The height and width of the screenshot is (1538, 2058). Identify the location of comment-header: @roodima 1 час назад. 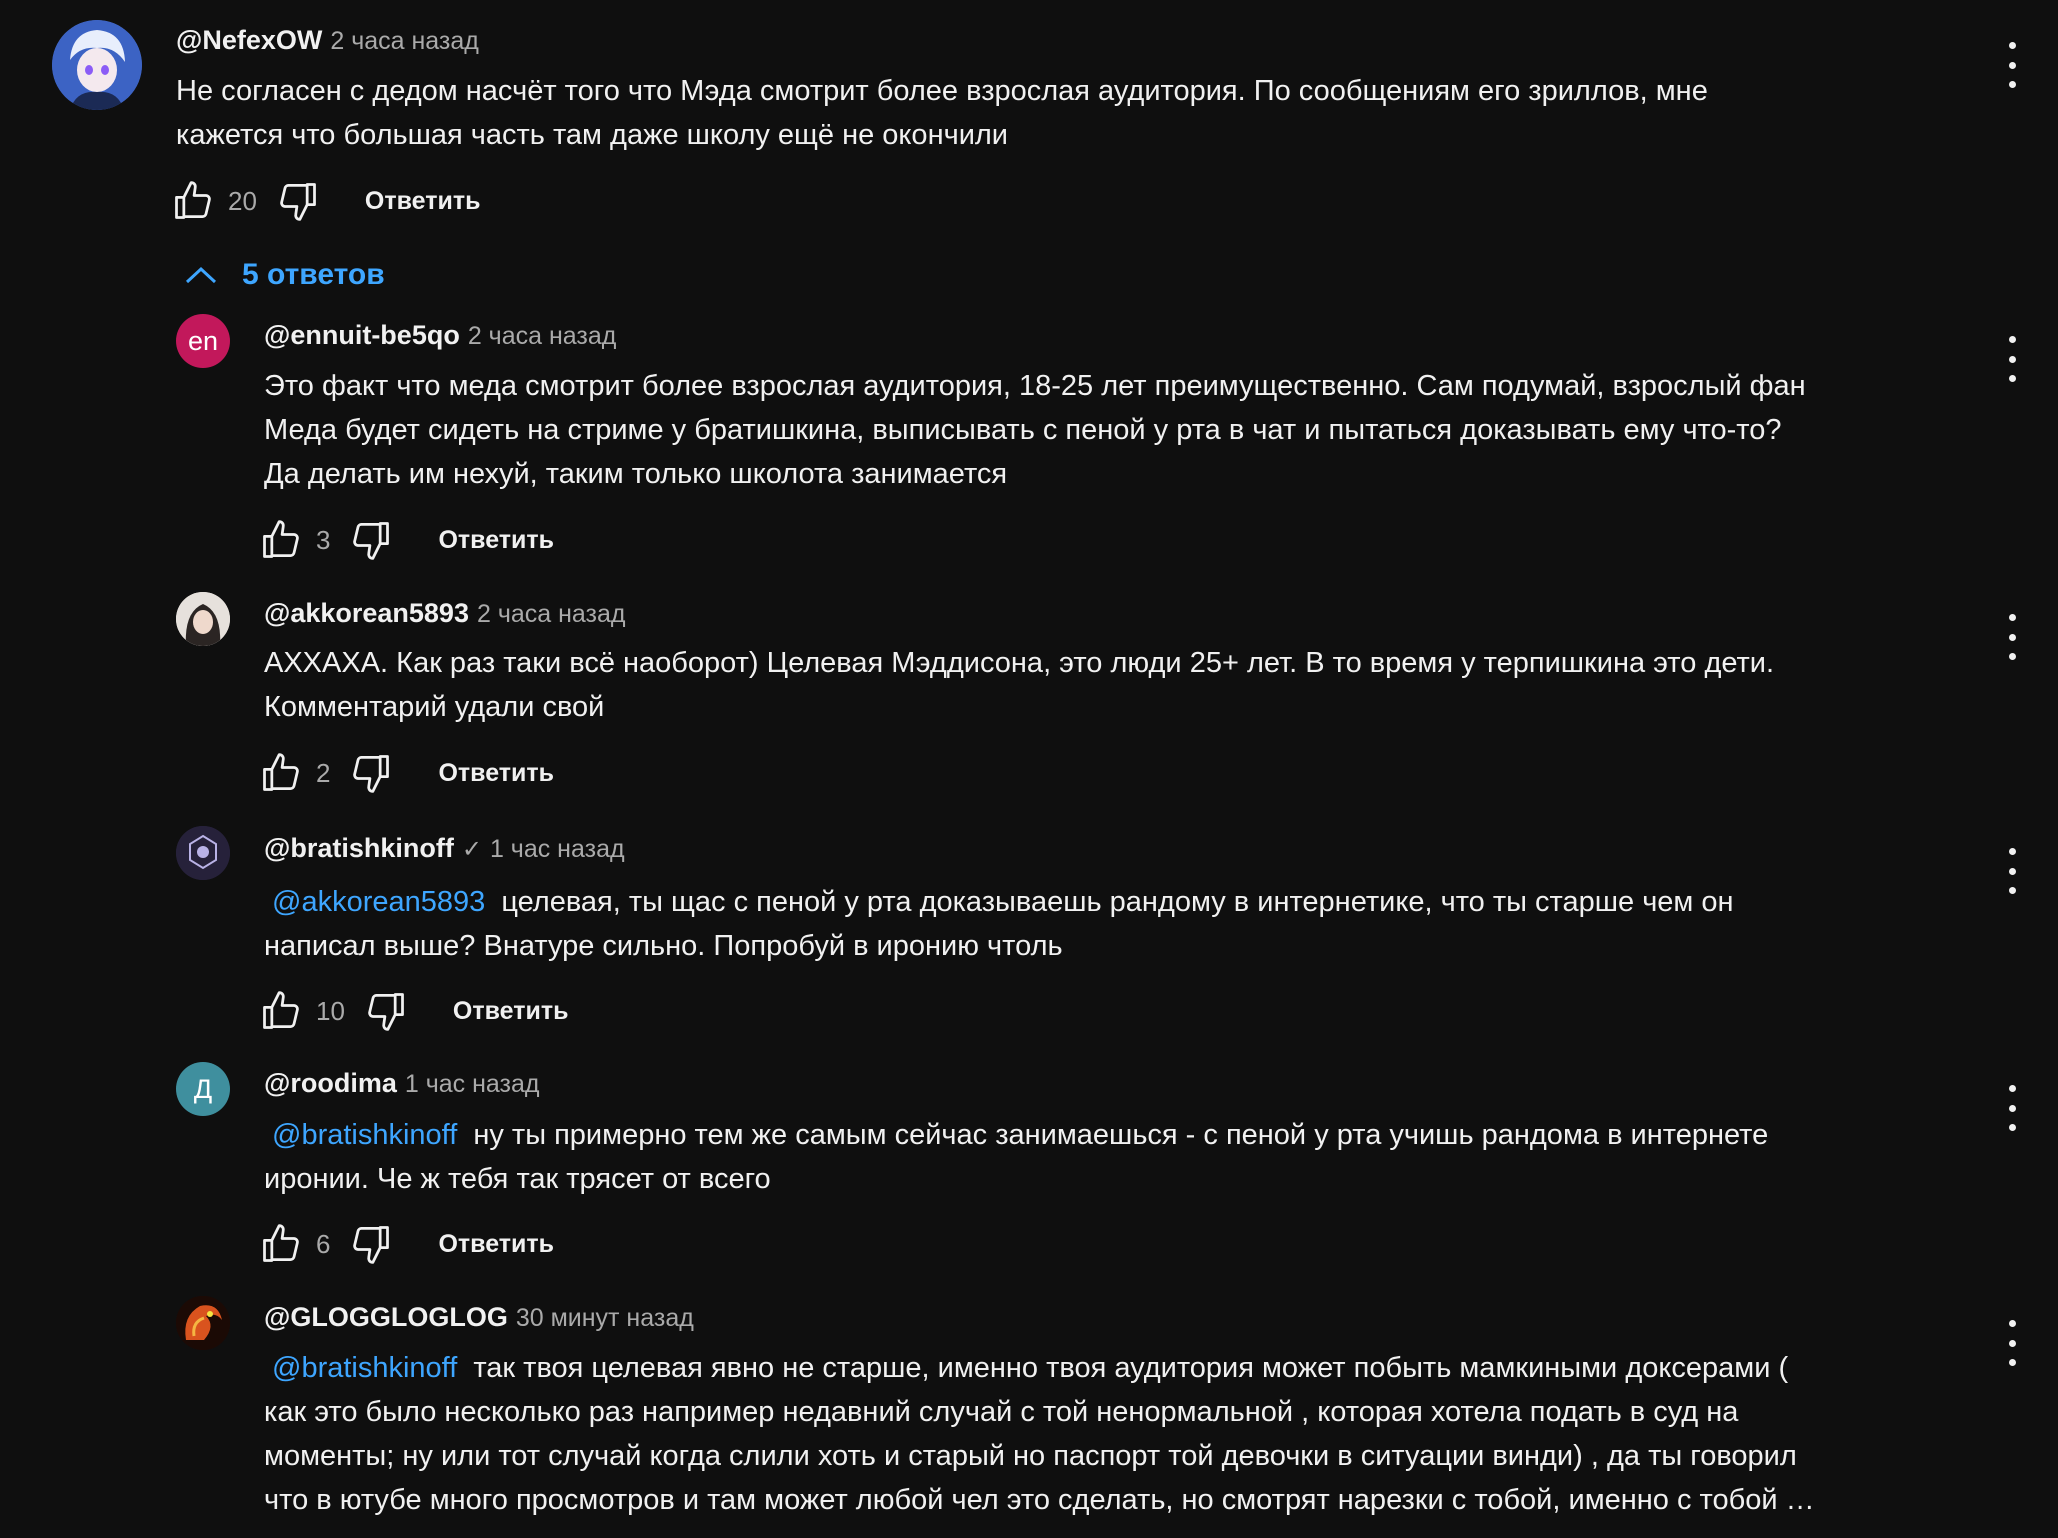
(401, 1083).